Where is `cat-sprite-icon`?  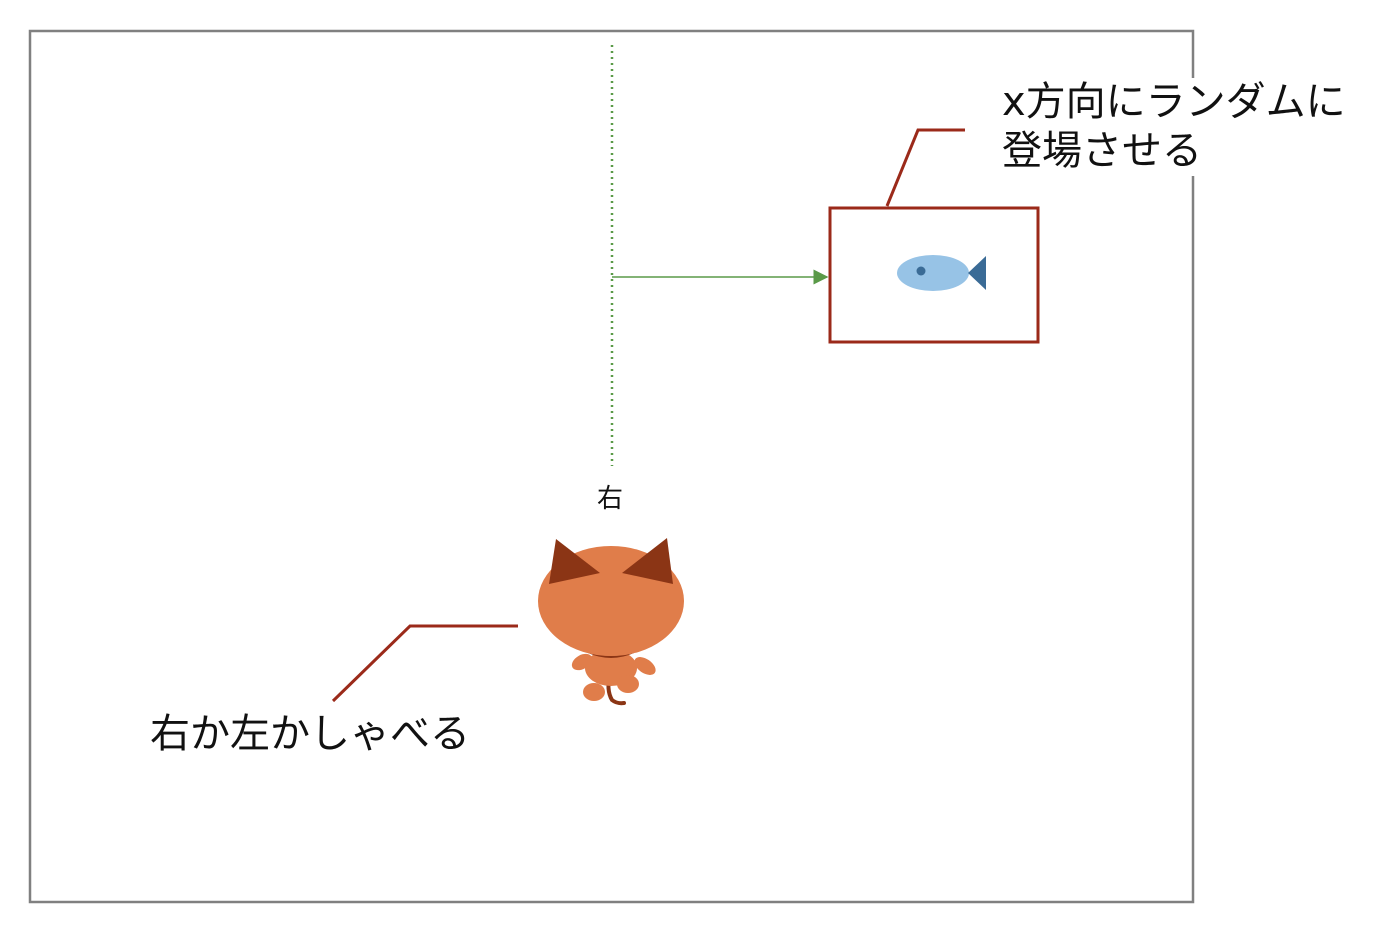
cat-sprite-icon is located at coordinates (611, 622).